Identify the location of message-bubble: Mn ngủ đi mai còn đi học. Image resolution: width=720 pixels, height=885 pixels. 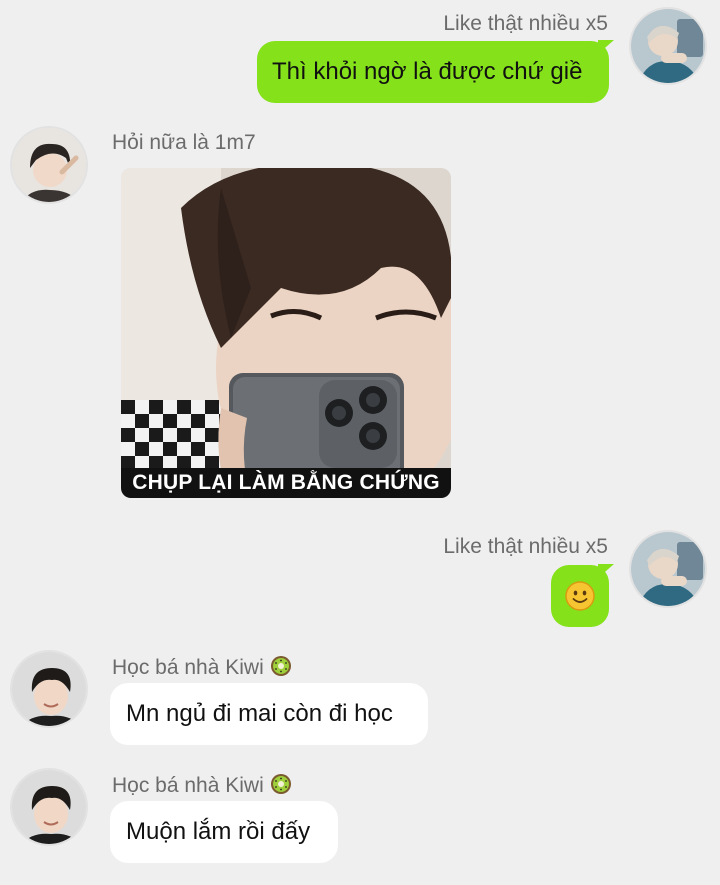
(269, 714).